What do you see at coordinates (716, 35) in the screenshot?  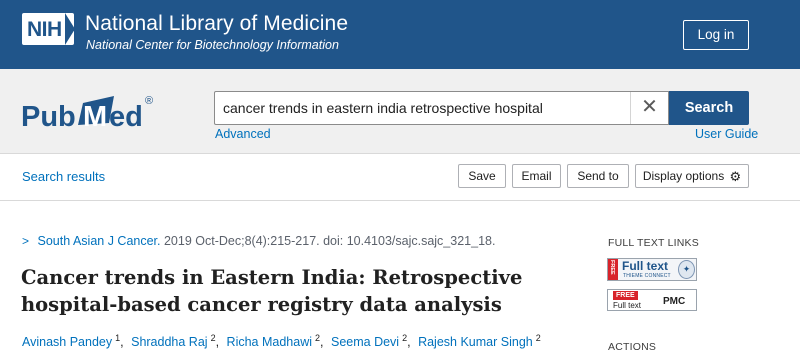 I see `login-button: Log in` at bounding box center [716, 35].